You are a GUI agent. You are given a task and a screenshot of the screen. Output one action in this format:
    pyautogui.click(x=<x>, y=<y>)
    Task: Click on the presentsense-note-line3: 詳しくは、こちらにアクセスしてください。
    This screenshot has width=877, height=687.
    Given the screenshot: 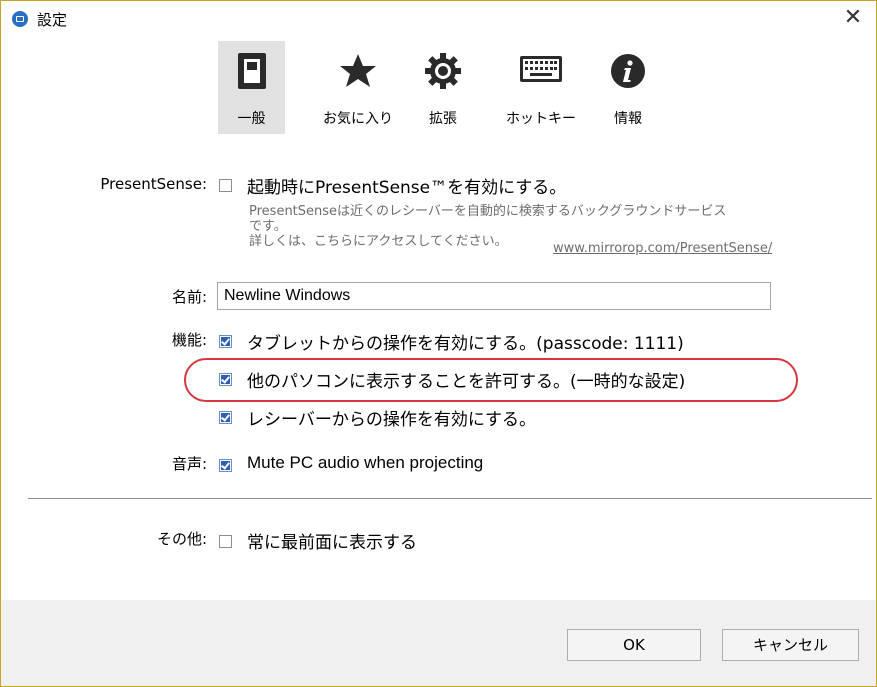 What is the action you would take?
    pyautogui.click(x=378, y=241)
    